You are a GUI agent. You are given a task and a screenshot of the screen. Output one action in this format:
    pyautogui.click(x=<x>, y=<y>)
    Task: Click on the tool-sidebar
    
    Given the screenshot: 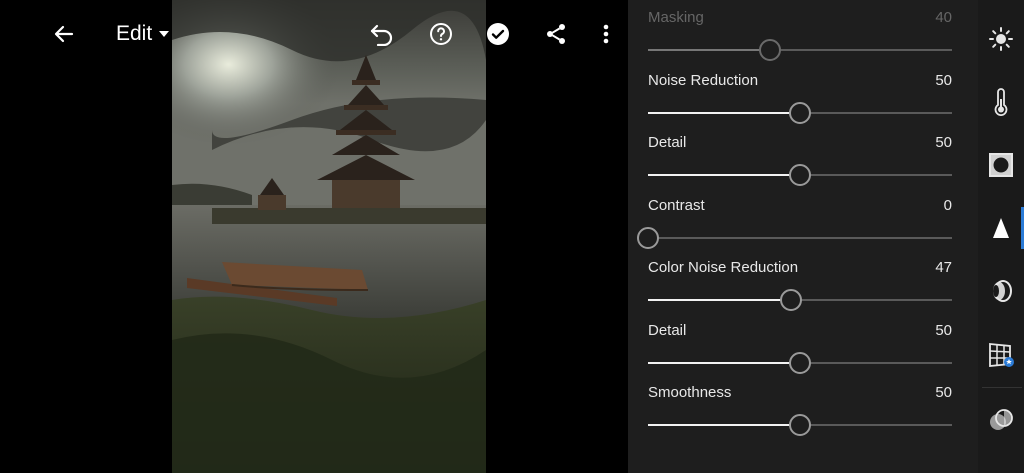 What is the action you would take?
    pyautogui.click(x=1001, y=236)
    